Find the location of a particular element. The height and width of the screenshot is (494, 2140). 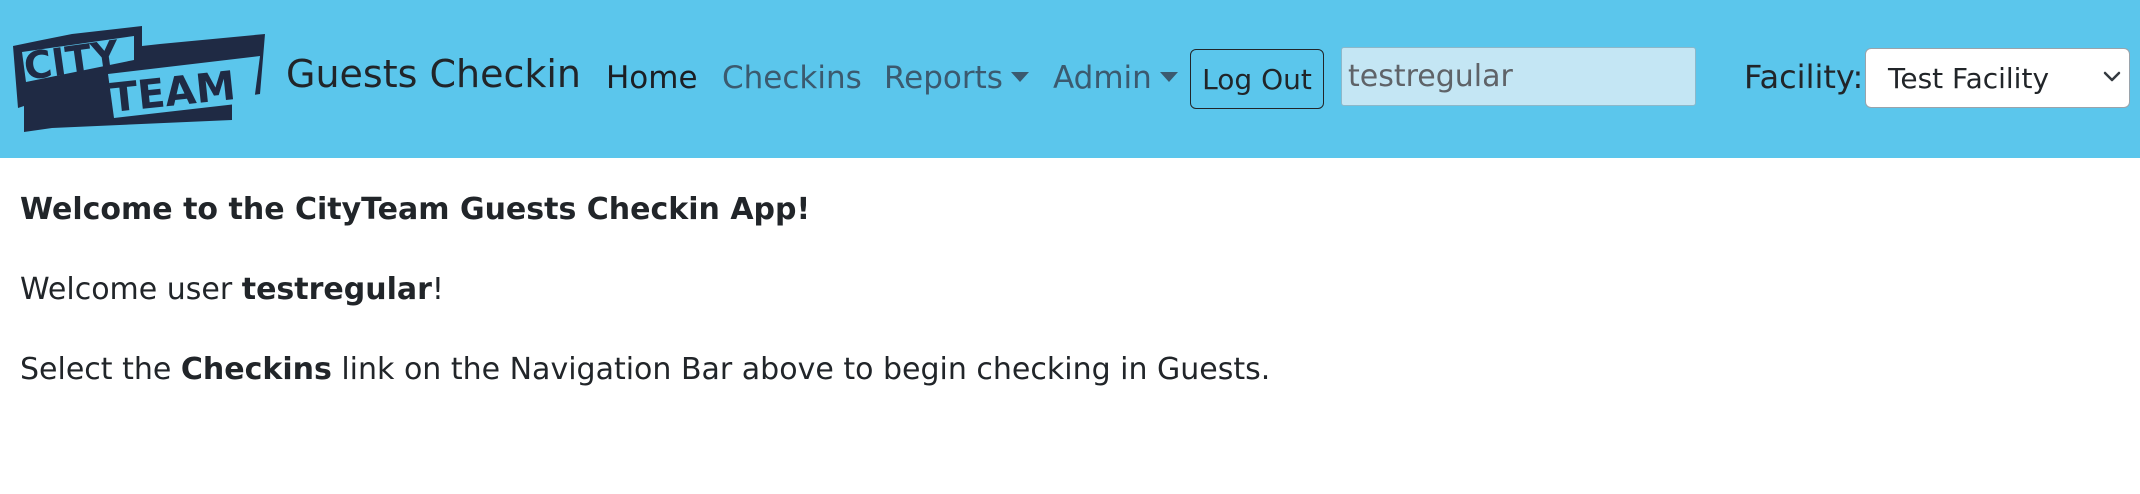

nav-home-link: Home is located at coordinates (652, 78).